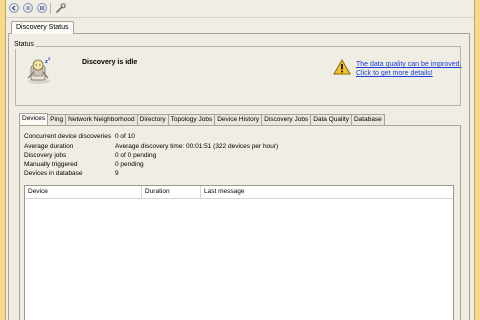 This screenshot has width=480, height=320. I want to click on info-value-manually-triggered: 0 pending, so click(129, 164).